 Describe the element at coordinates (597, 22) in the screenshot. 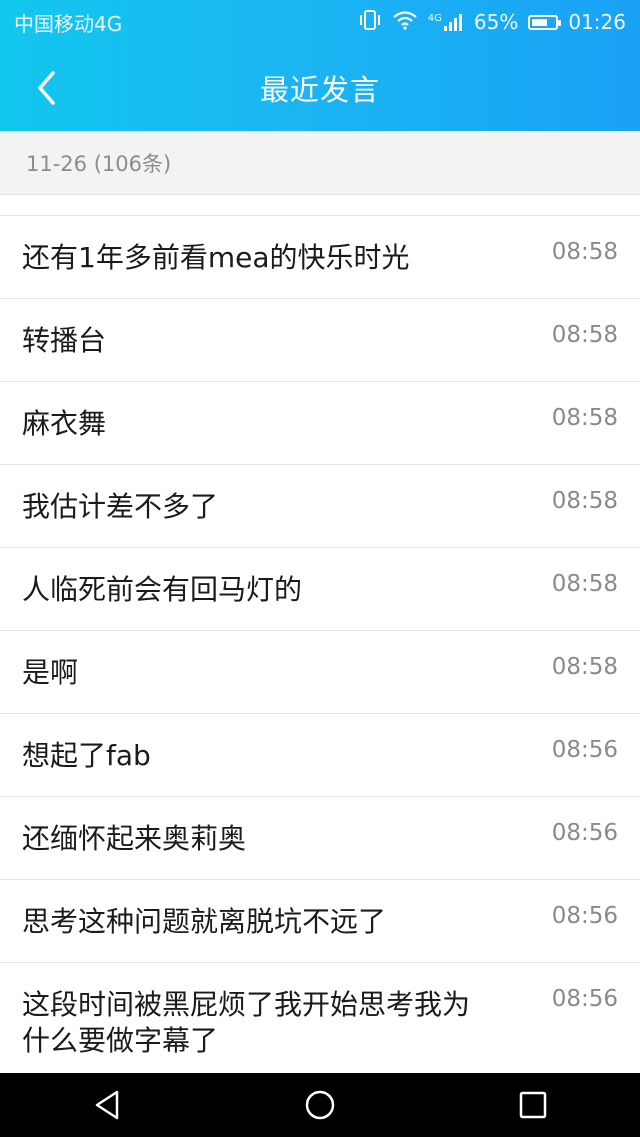

I see `clock: 01:26` at that location.